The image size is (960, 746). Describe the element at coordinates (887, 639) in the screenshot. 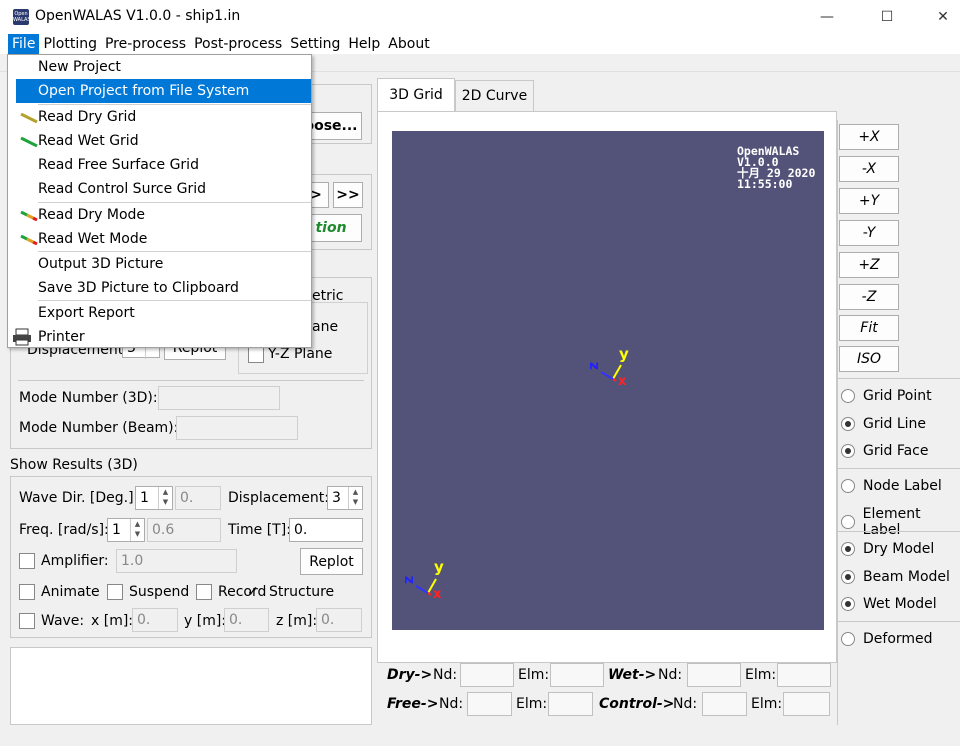

I see `deformed-radio: Deformed` at that location.